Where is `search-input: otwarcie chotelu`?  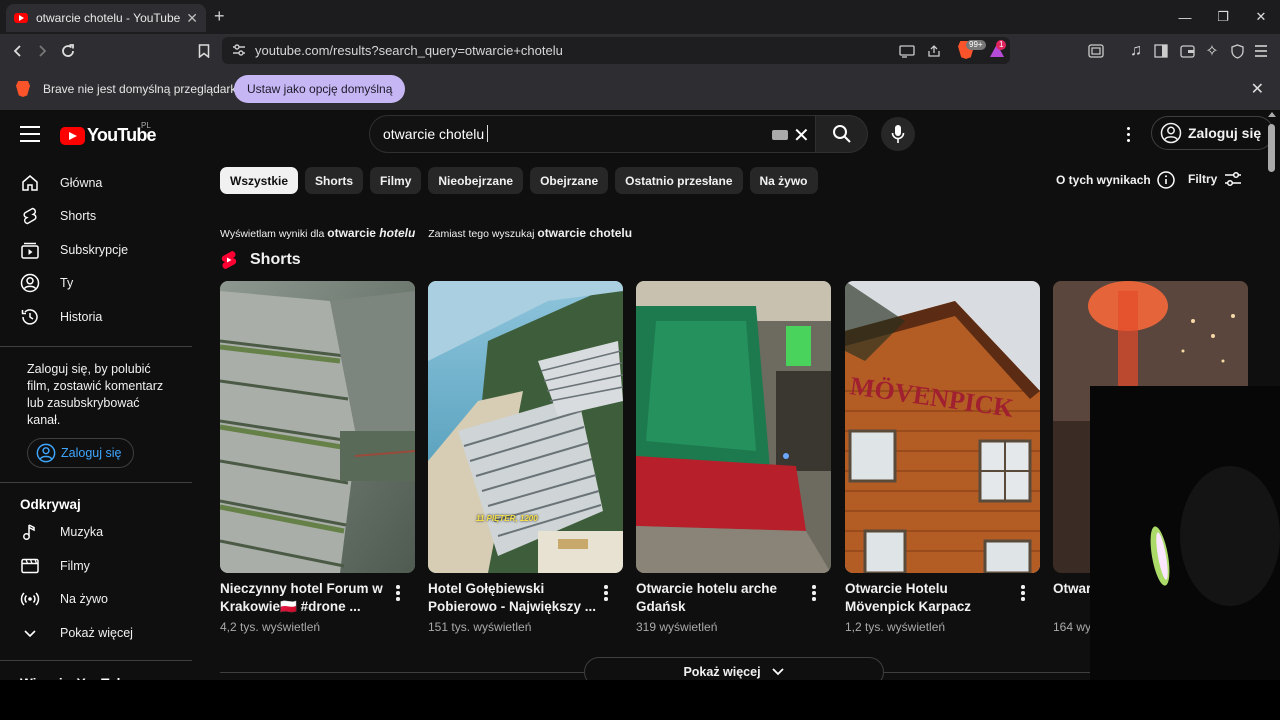
search-input: otwarcie chotelu is located at coordinates (433, 134).